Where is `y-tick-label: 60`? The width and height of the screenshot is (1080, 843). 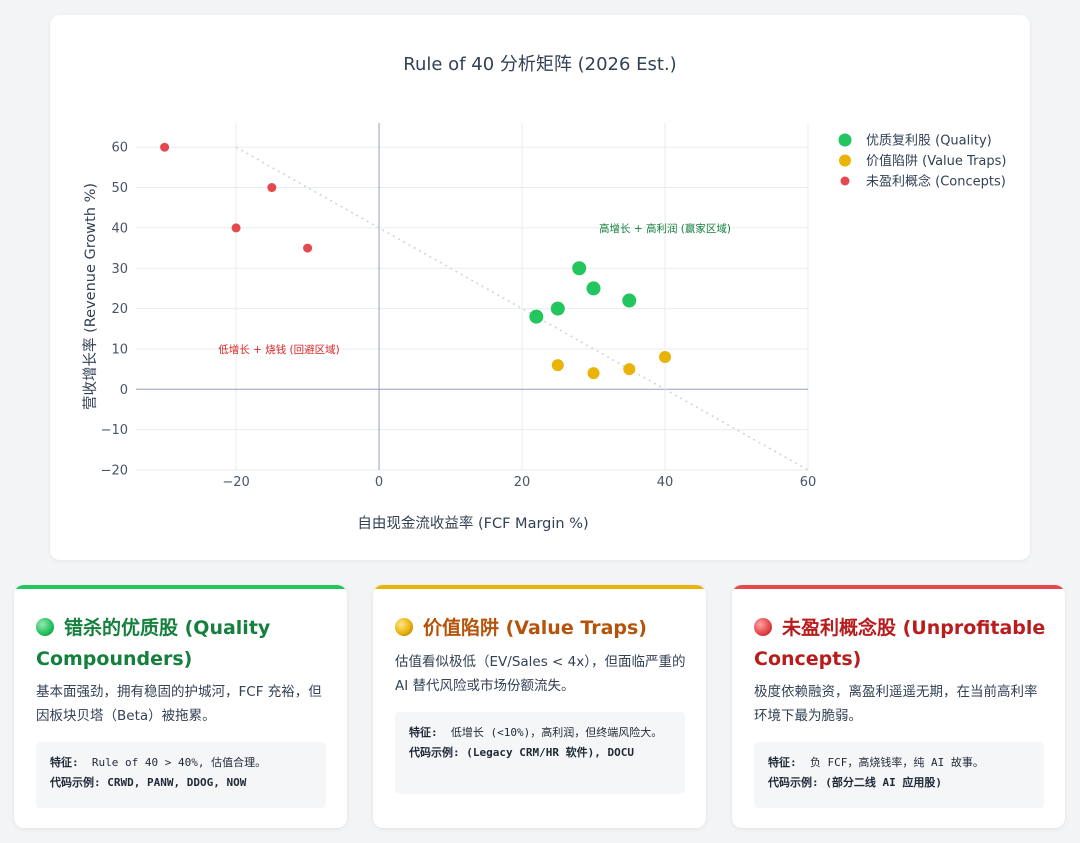 y-tick-label: 60 is located at coordinates (119, 148).